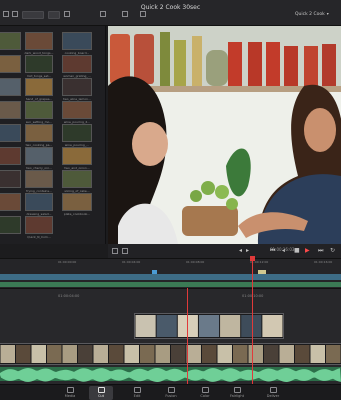 This screenshot has height=400, width=341. I want to click on v2-filmstrip, so click(209, 326).